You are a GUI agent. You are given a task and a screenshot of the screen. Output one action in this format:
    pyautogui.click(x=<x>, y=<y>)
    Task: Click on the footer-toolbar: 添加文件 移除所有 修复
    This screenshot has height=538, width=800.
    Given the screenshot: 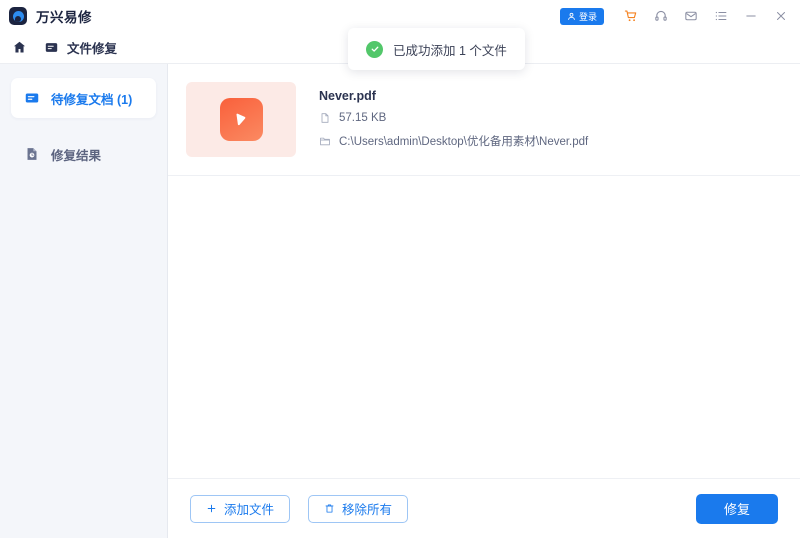 What is the action you would take?
    pyautogui.click(x=484, y=508)
    